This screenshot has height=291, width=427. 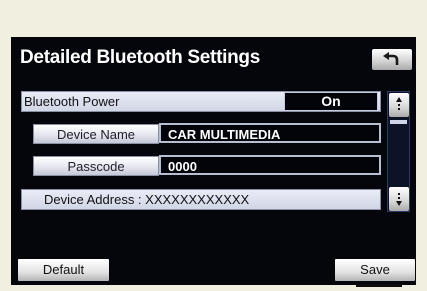 I want to click on scroll-down-icon, so click(x=399, y=199).